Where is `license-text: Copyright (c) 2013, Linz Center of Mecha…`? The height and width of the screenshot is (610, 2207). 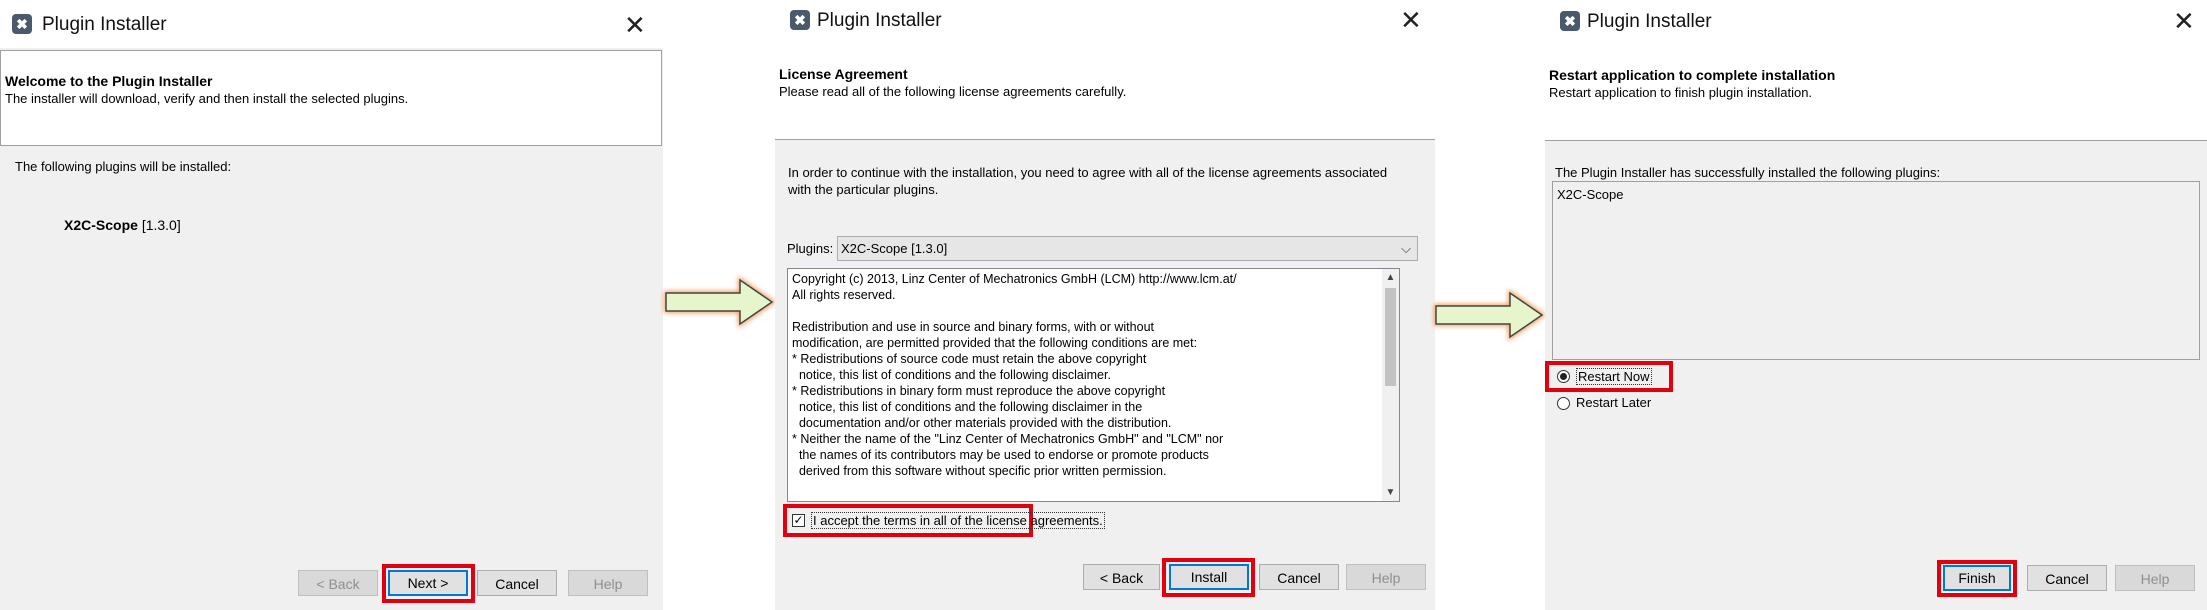
license-text: Copyright (c) 2013, Linz Center of Mecha… is located at coordinates (1014, 375).